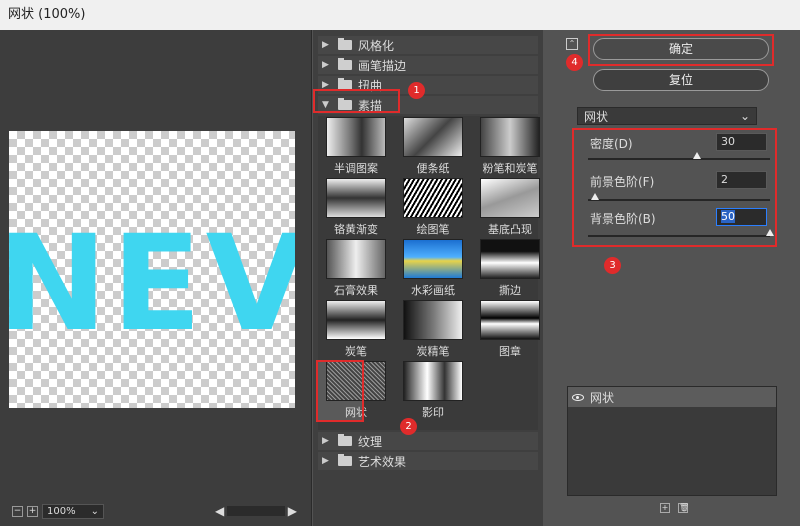  What do you see at coordinates (672, 441) in the screenshot?
I see `effect-layers-panel: 网状` at bounding box center [672, 441].